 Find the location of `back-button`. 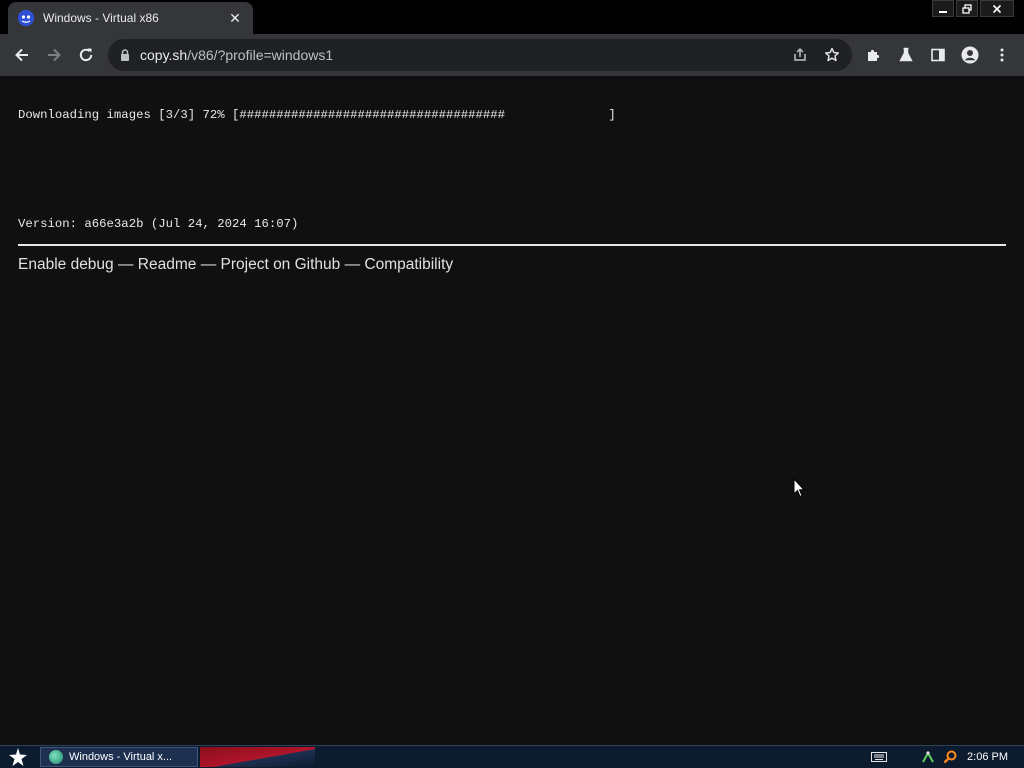

back-button is located at coordinates (22, 55).